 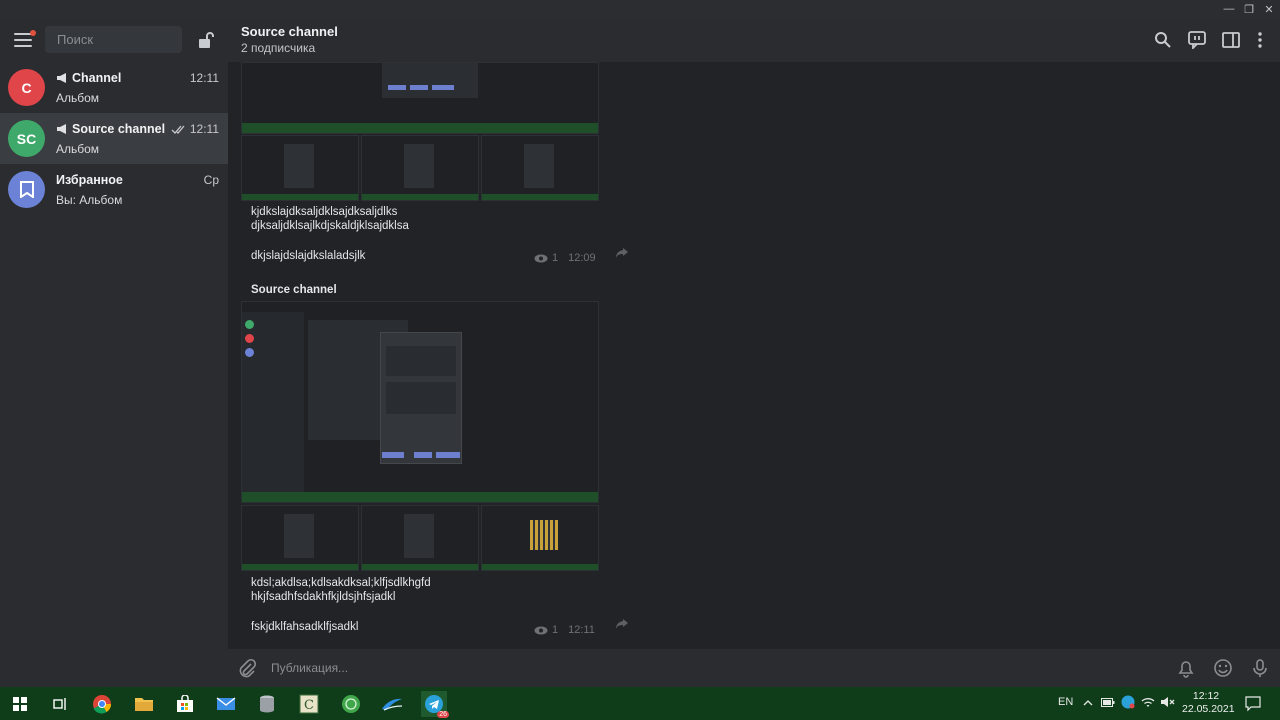 I want to click on chat-time-text: Ср, so click(x=211, y=180).